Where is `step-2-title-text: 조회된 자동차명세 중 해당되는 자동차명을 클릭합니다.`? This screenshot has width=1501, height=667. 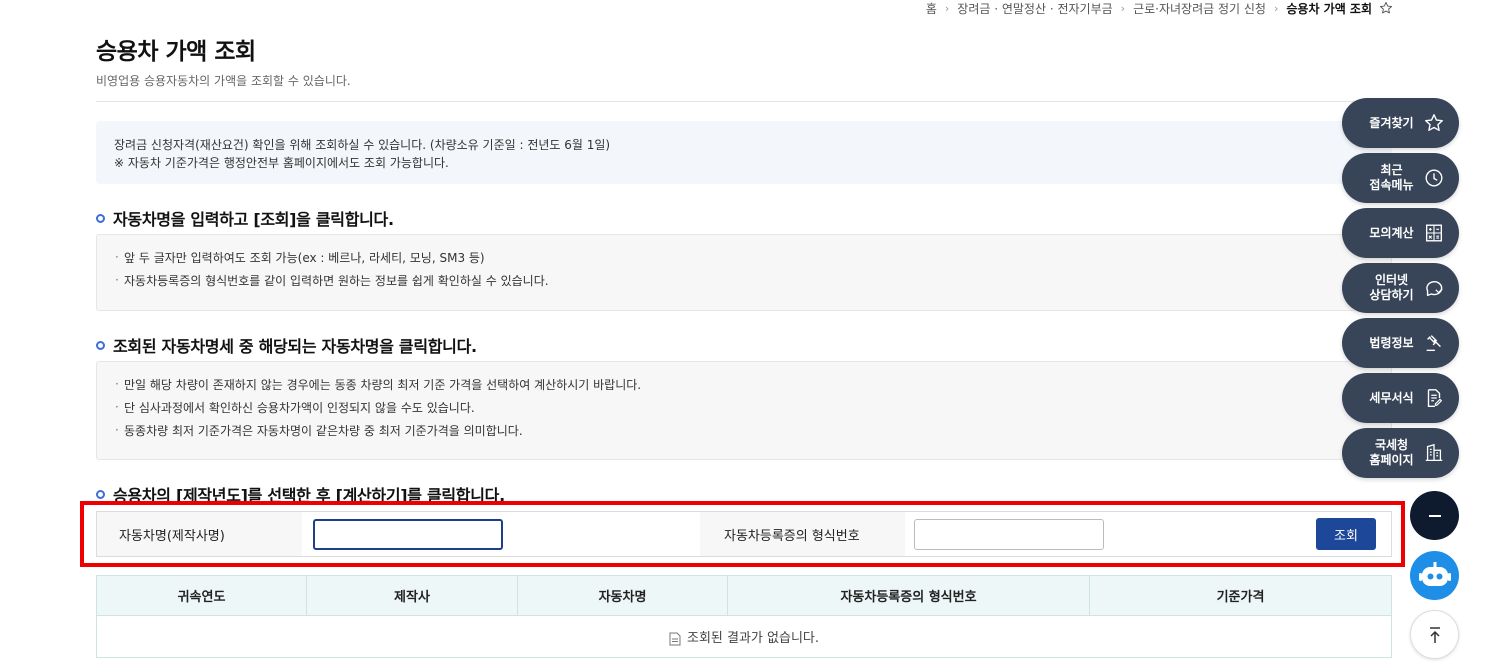 step-2-title-text: 조회된 자동차명세 중 해당되는 자동차명을 클릭합니다. is located at coordinates (295, 346).